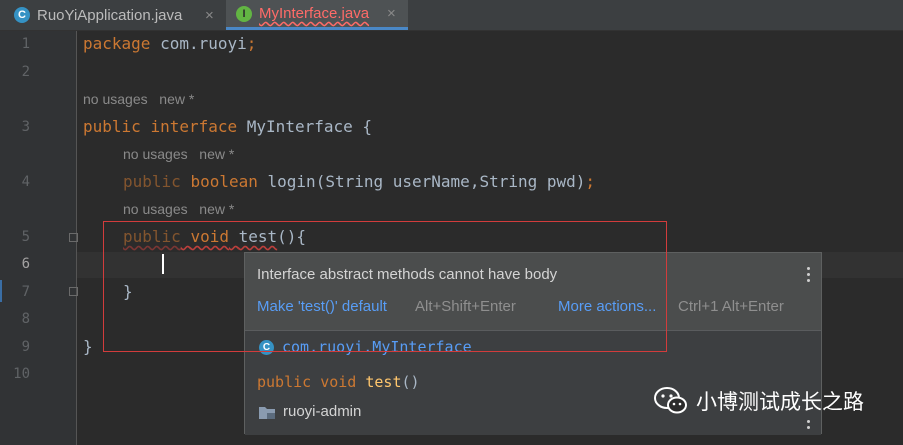  What do you see at coordinates (267, 413) in the screenshot?
I see `module-folder-icon` at bounding box center [267, 413].